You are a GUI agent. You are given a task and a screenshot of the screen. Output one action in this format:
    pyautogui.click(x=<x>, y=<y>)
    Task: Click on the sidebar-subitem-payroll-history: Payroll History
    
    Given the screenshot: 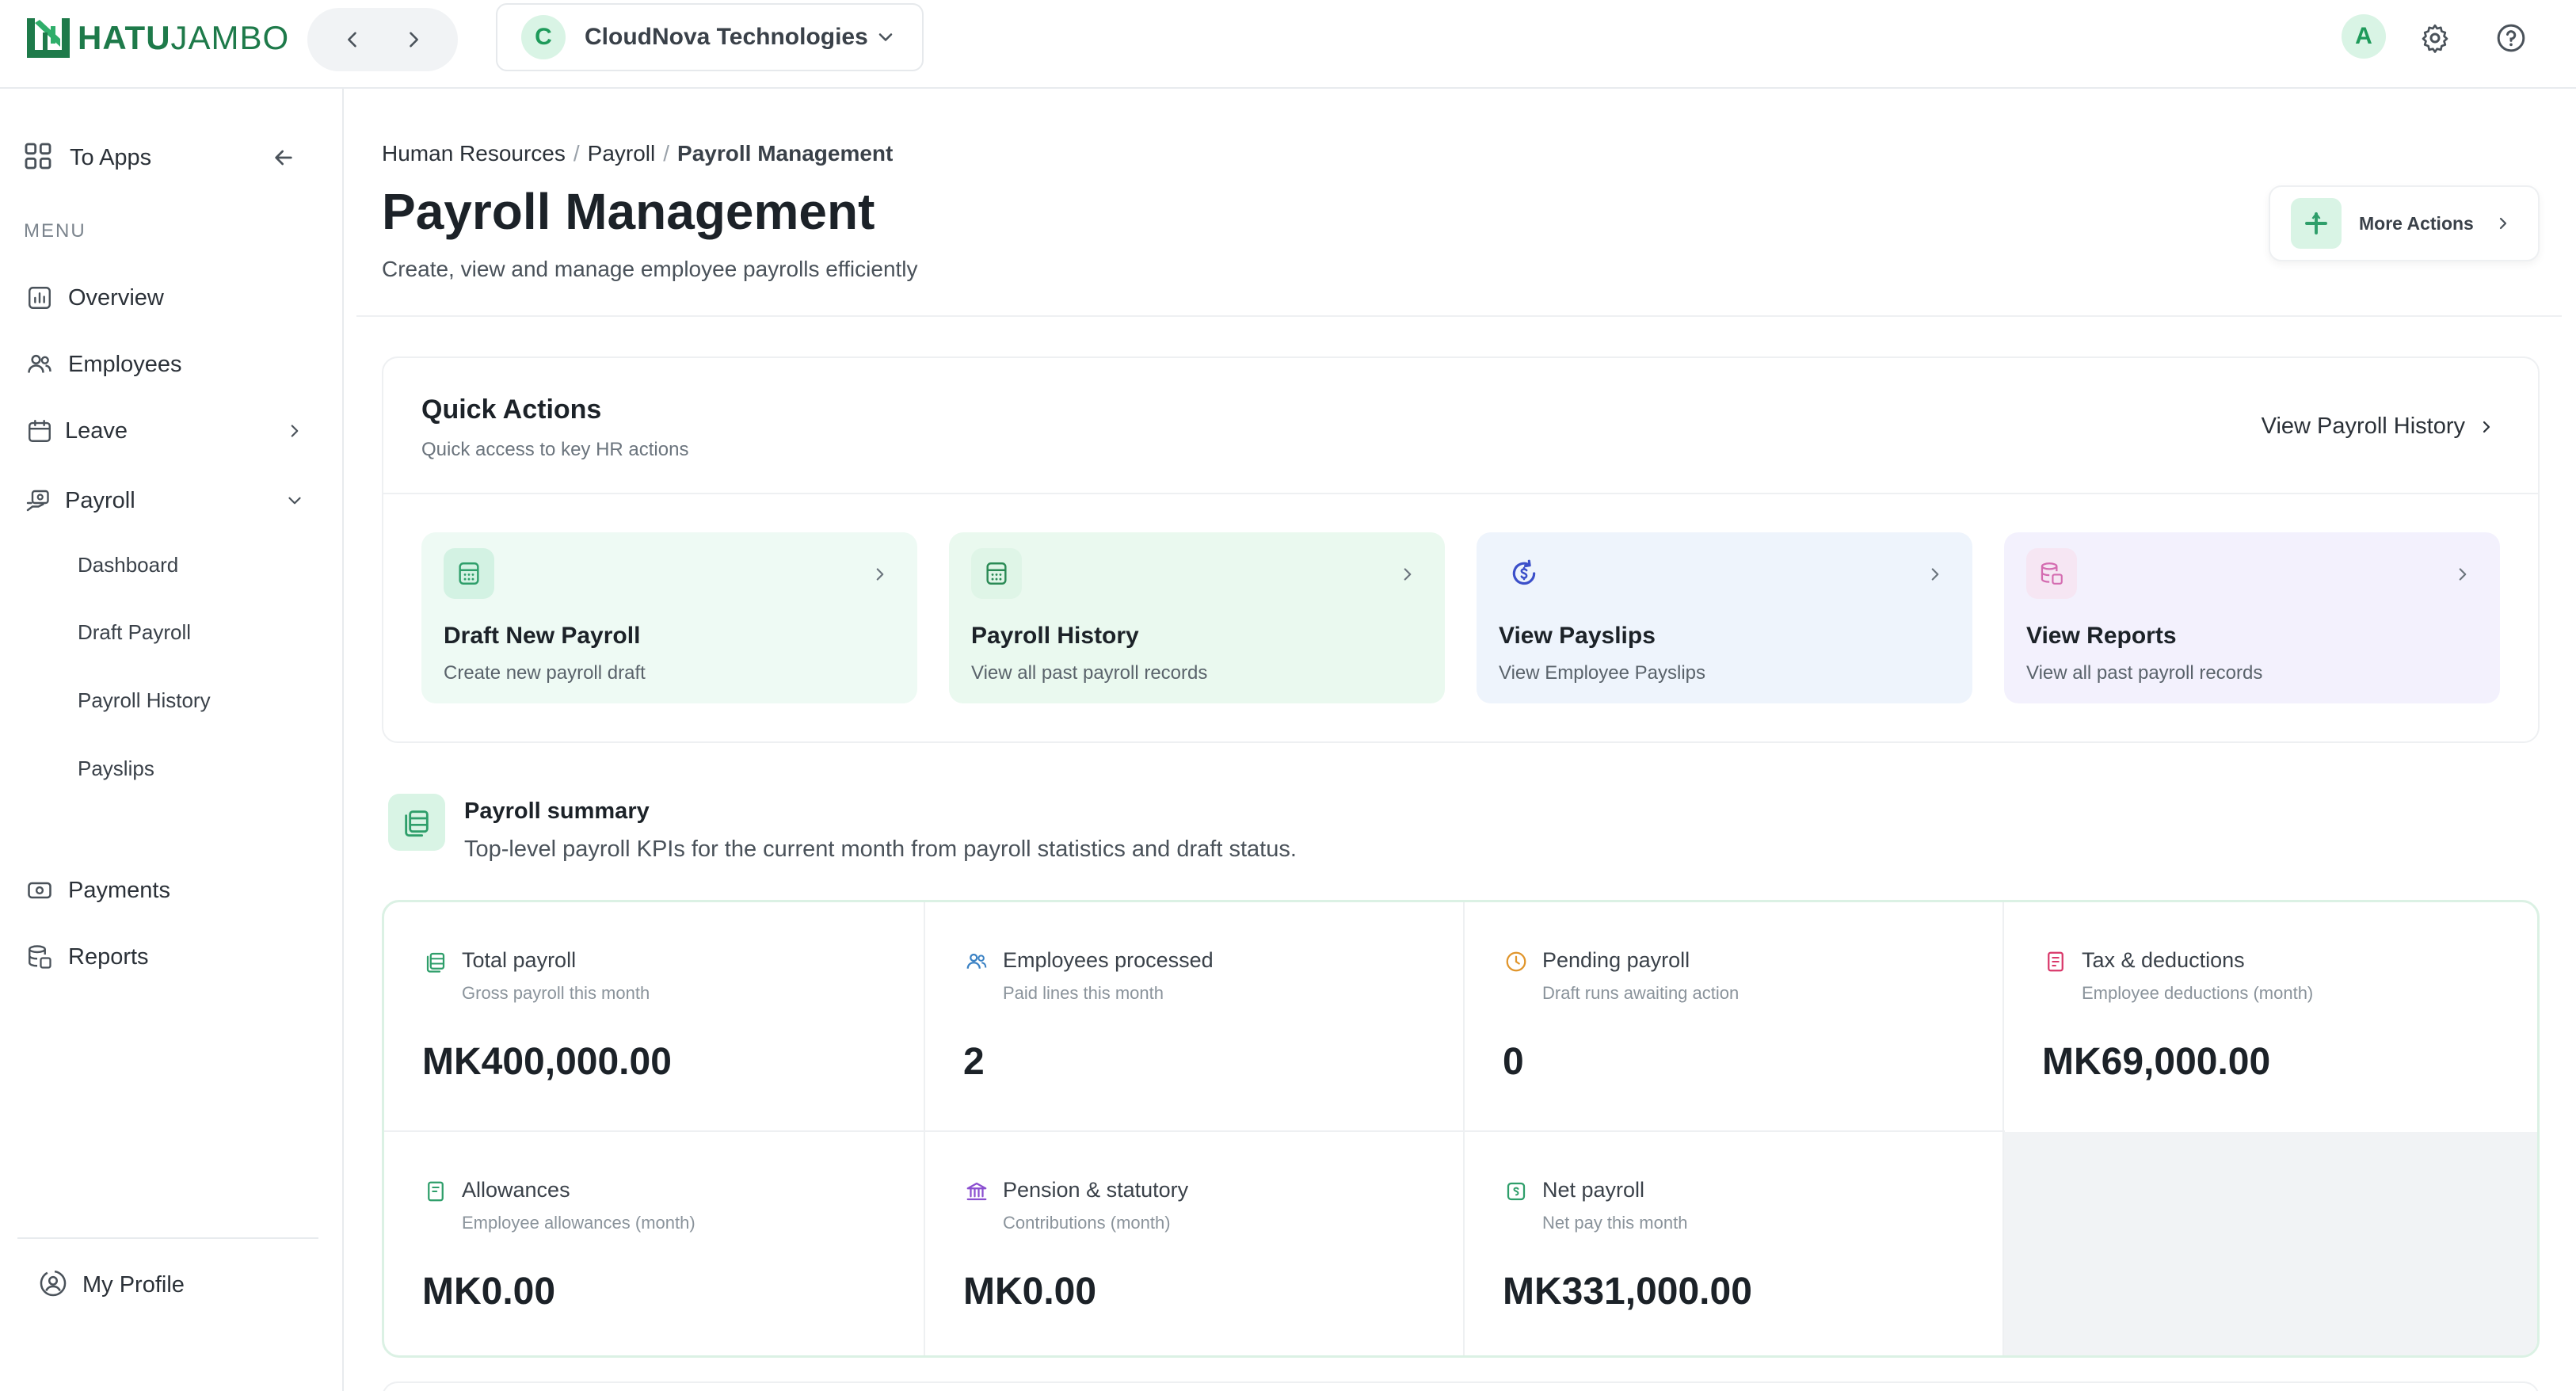 What is the action you would take?
    pyautogui.click(x=145, y=700)
    